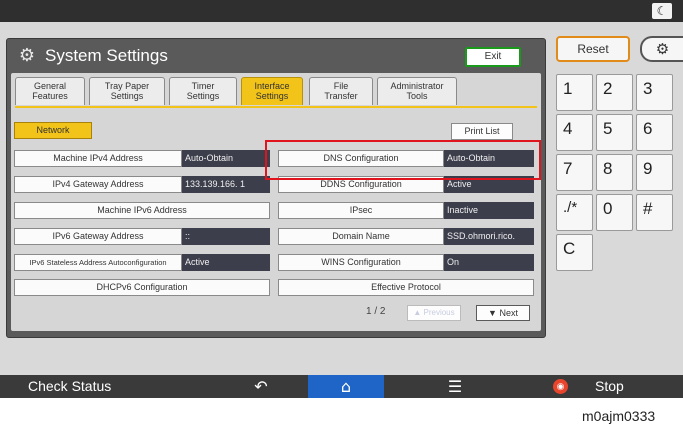 The height and width of the screenshot is (435, 683). I want to click on tab-label-line1: File, so click(341, 86).